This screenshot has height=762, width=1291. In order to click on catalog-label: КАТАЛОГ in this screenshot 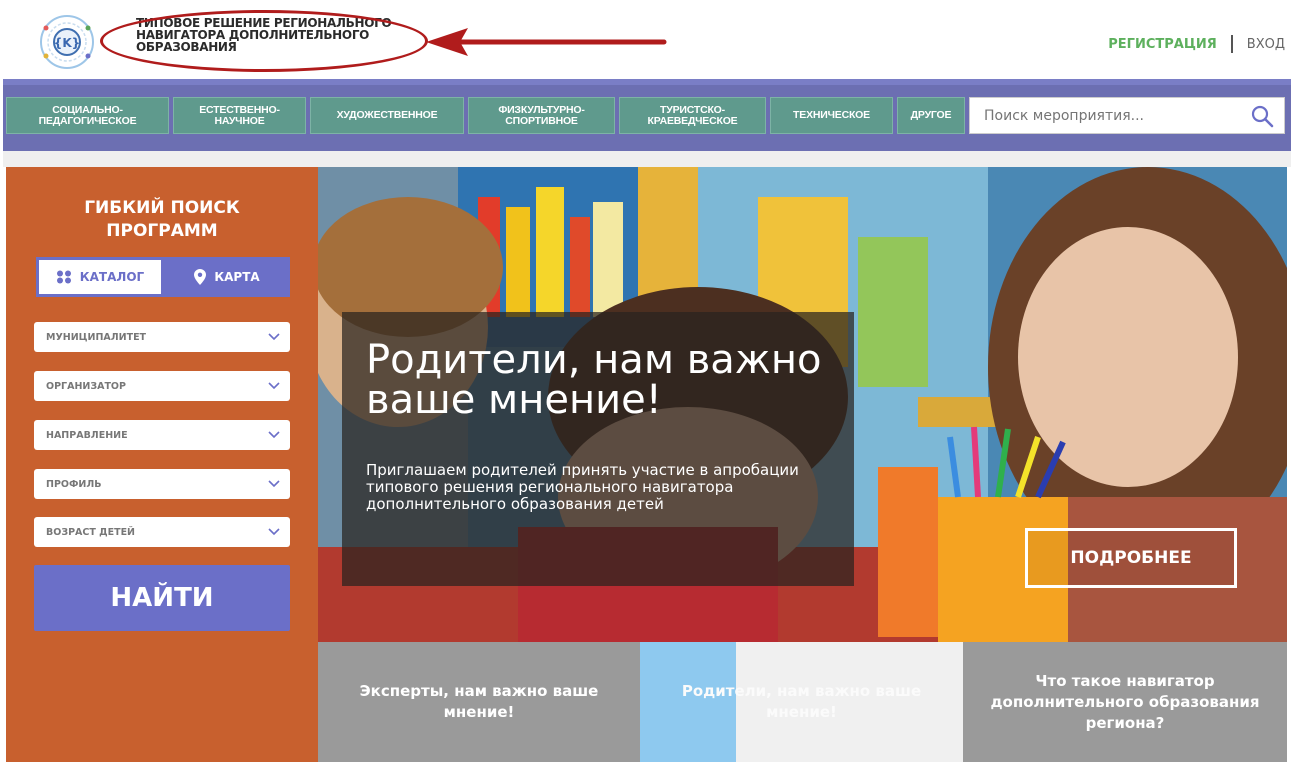, I will do `click(112, 277)`.